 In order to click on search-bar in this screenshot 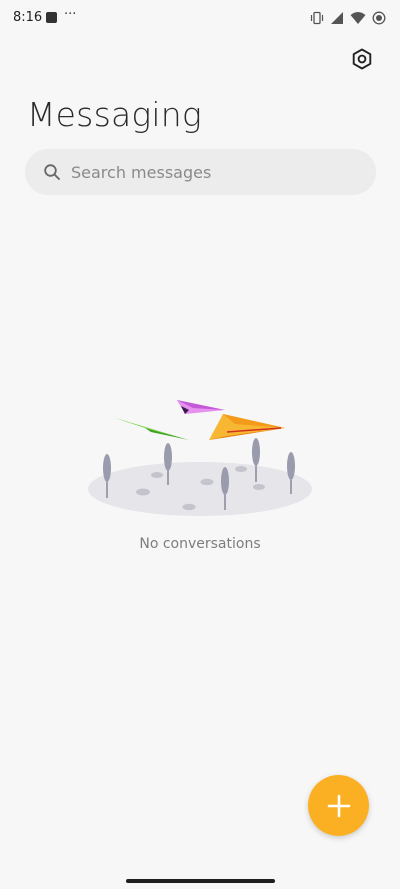, I will do `click(200, 172)`.